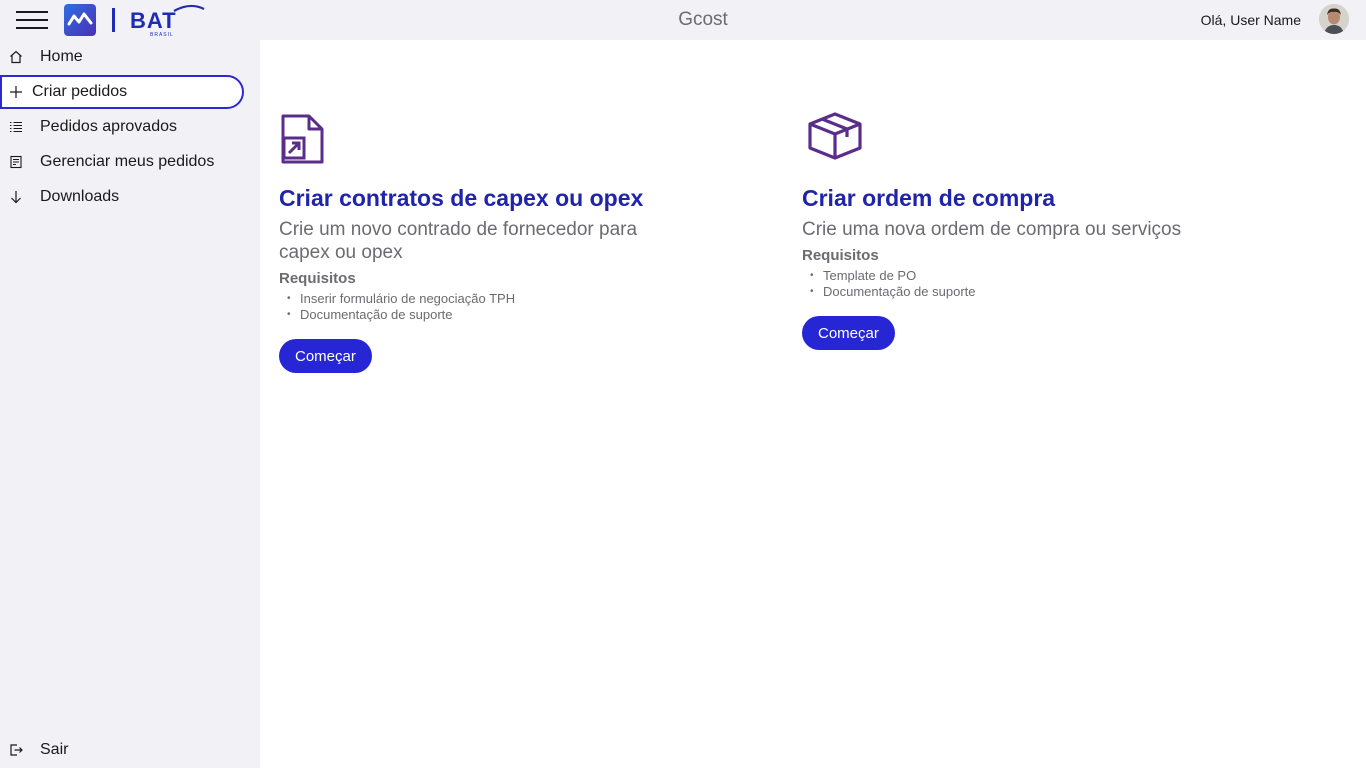 Image resolution: width=1366 pixels, height=768 pixels. I want to click on sidebar-item-criar-pedidos: Criar pedidos, so click(122, 92).